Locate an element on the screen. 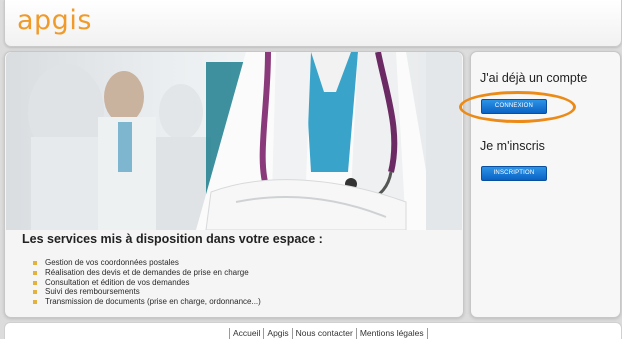  list-item-label: Gestion de vos coordonnées postales is located at coordinates (112, 262).